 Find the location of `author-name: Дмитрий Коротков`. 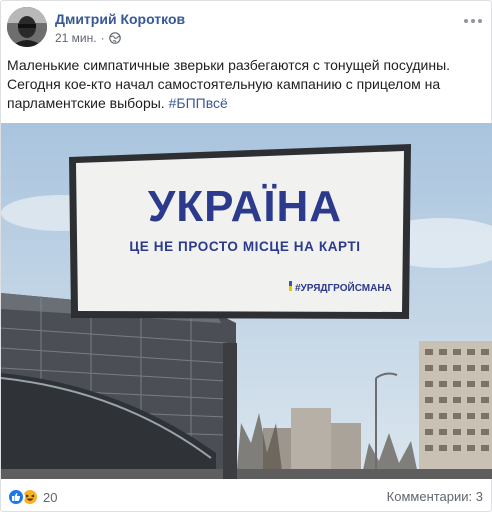

author-name: Дмитрий Коротков is located at coordinates (120, 19).